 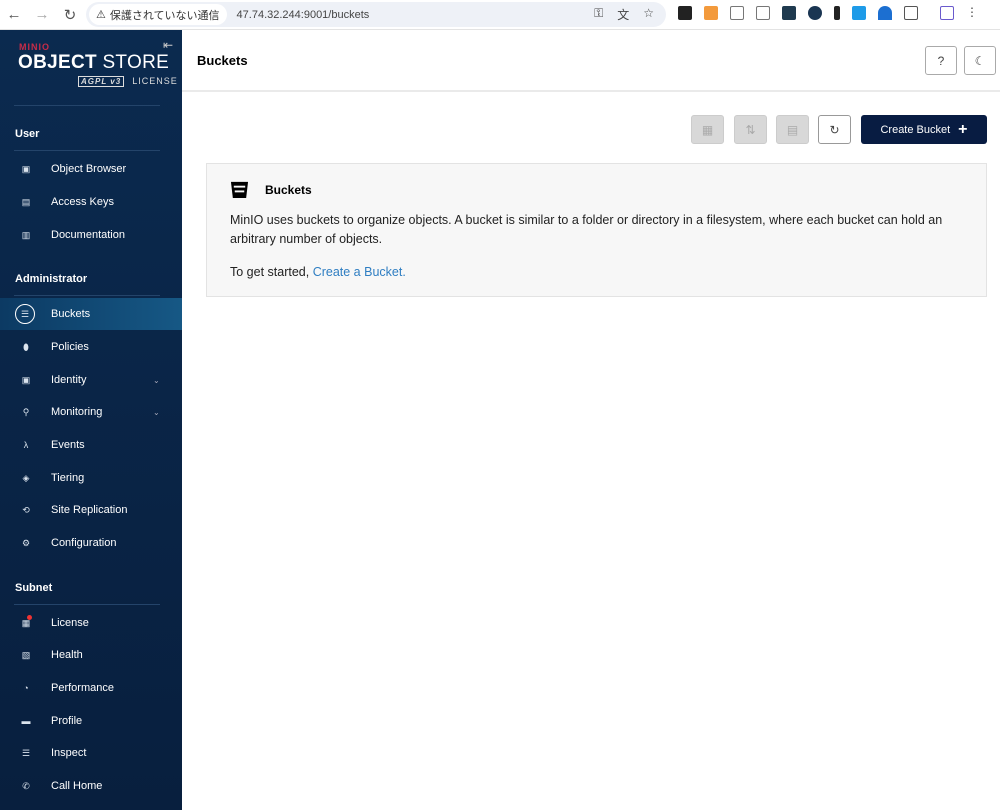 I want to click on sidebar-item-policies: ⬮ Policies, so click(x=91, y=347).